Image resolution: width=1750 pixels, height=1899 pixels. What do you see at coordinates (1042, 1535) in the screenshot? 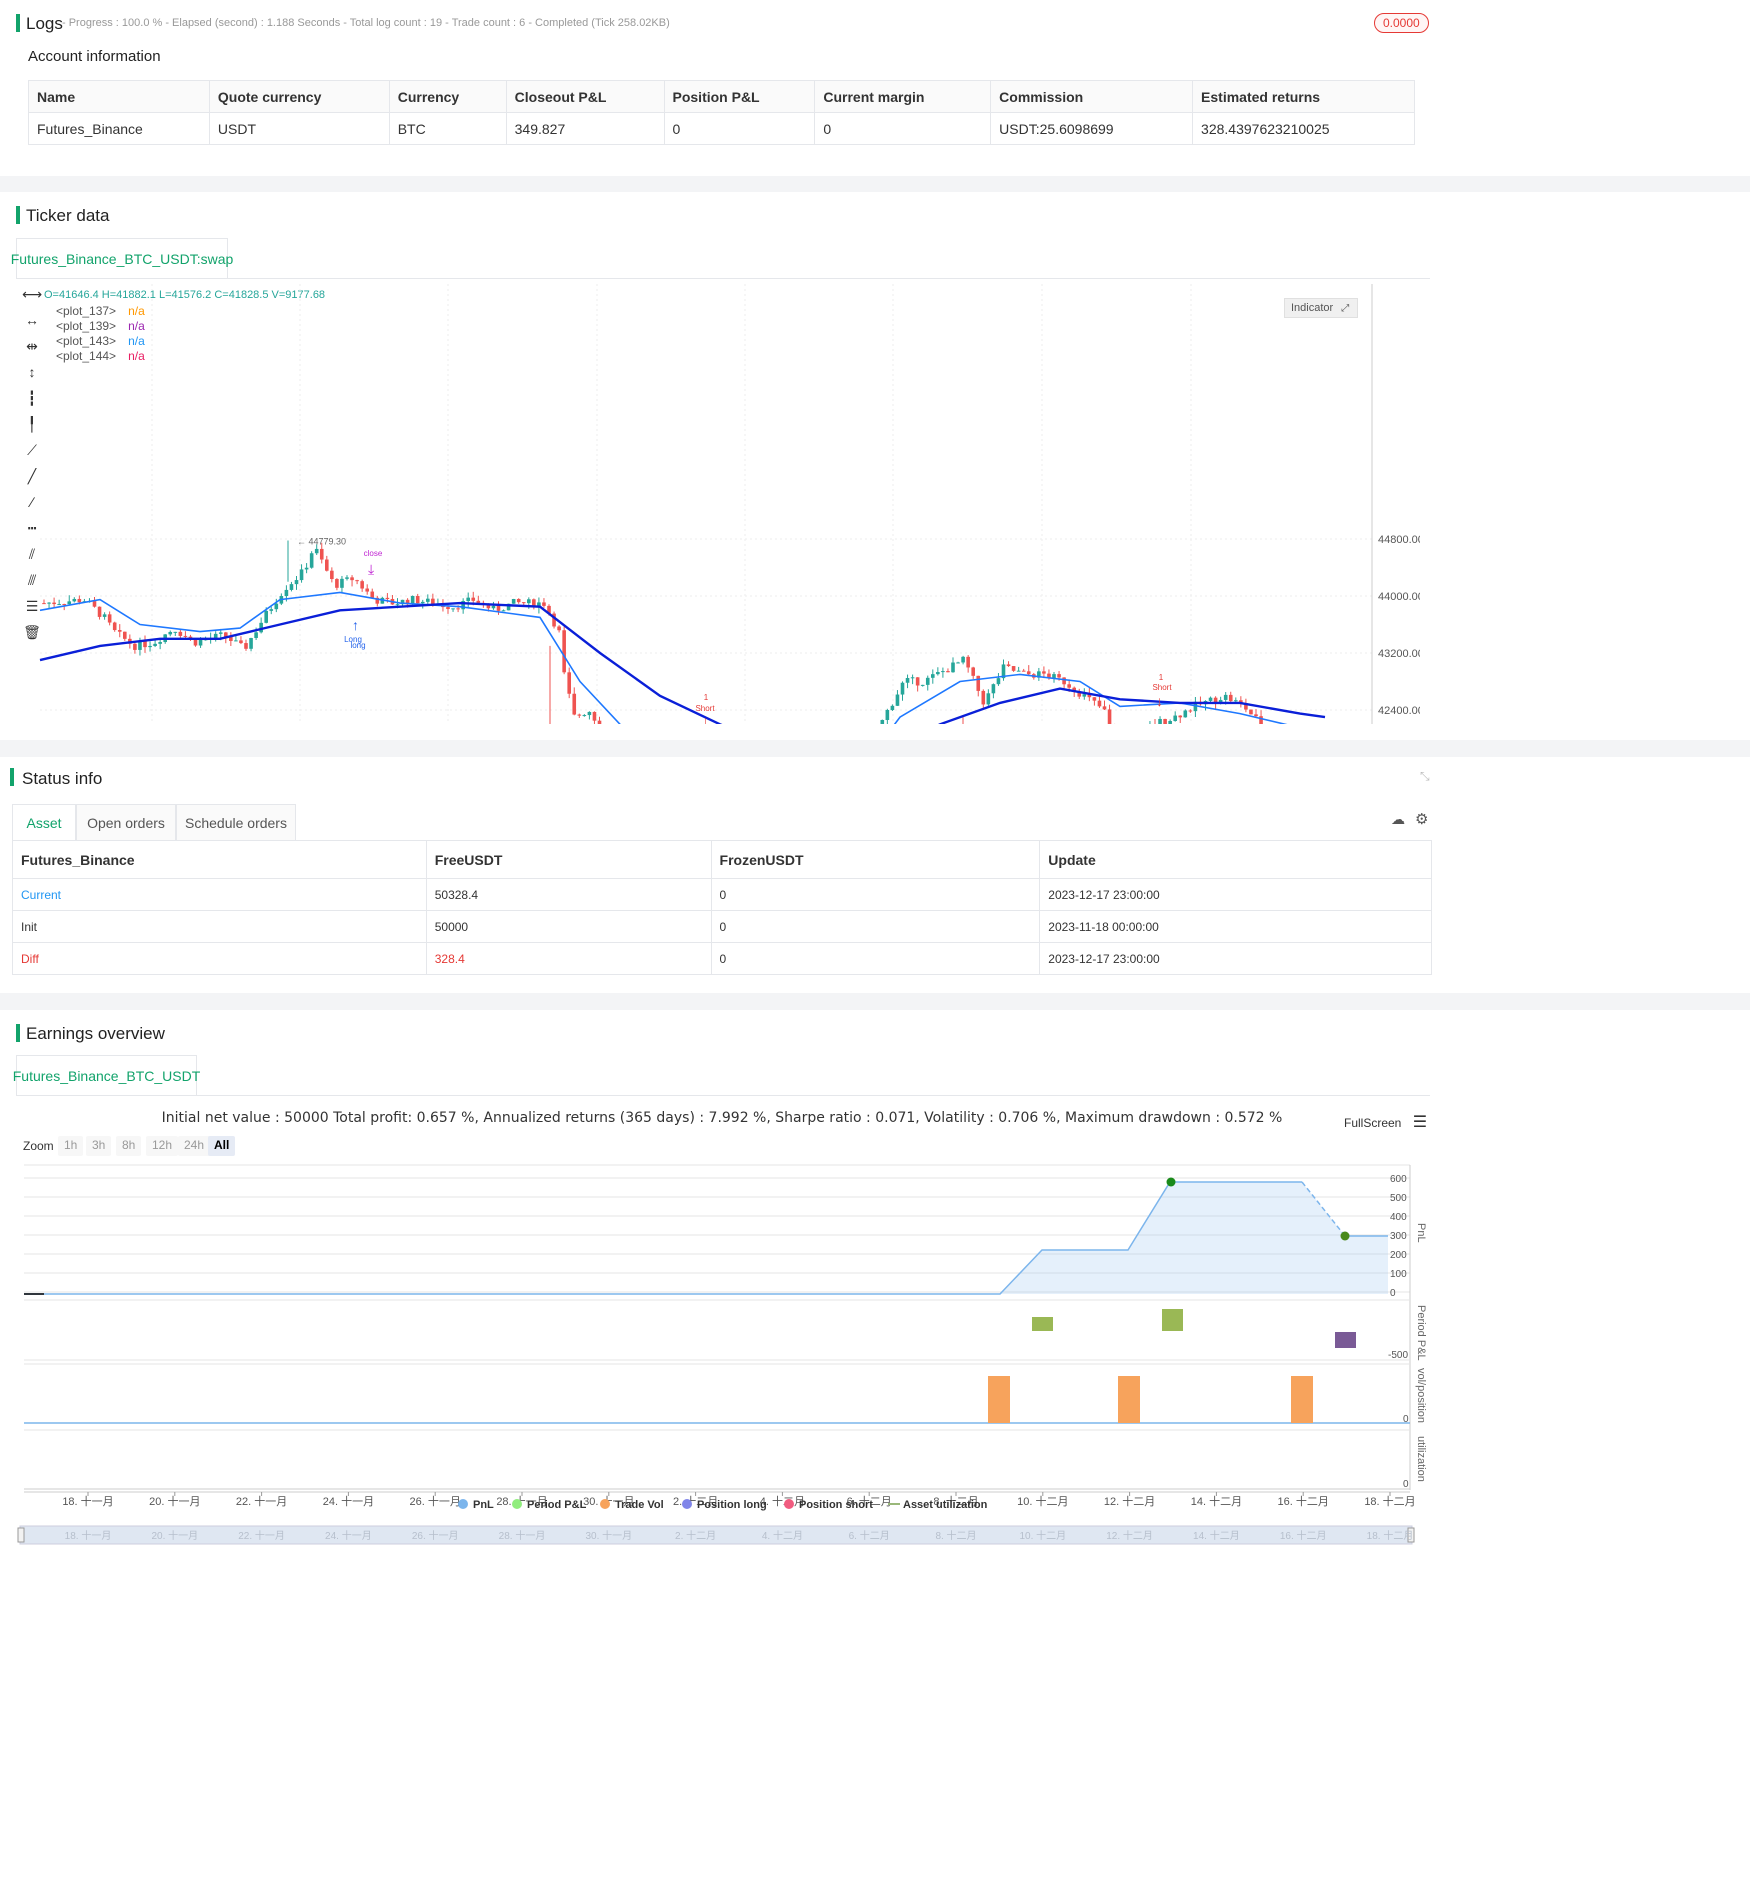
I see `navigator-tick-label: 10. 十二月` at bounding box center [1042, 1535].